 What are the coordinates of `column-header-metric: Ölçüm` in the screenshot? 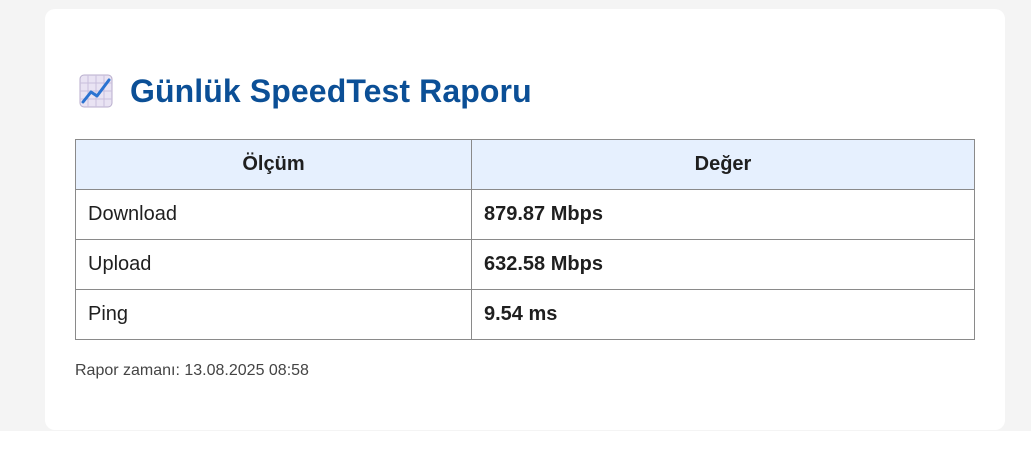 It's located at (273, 164).